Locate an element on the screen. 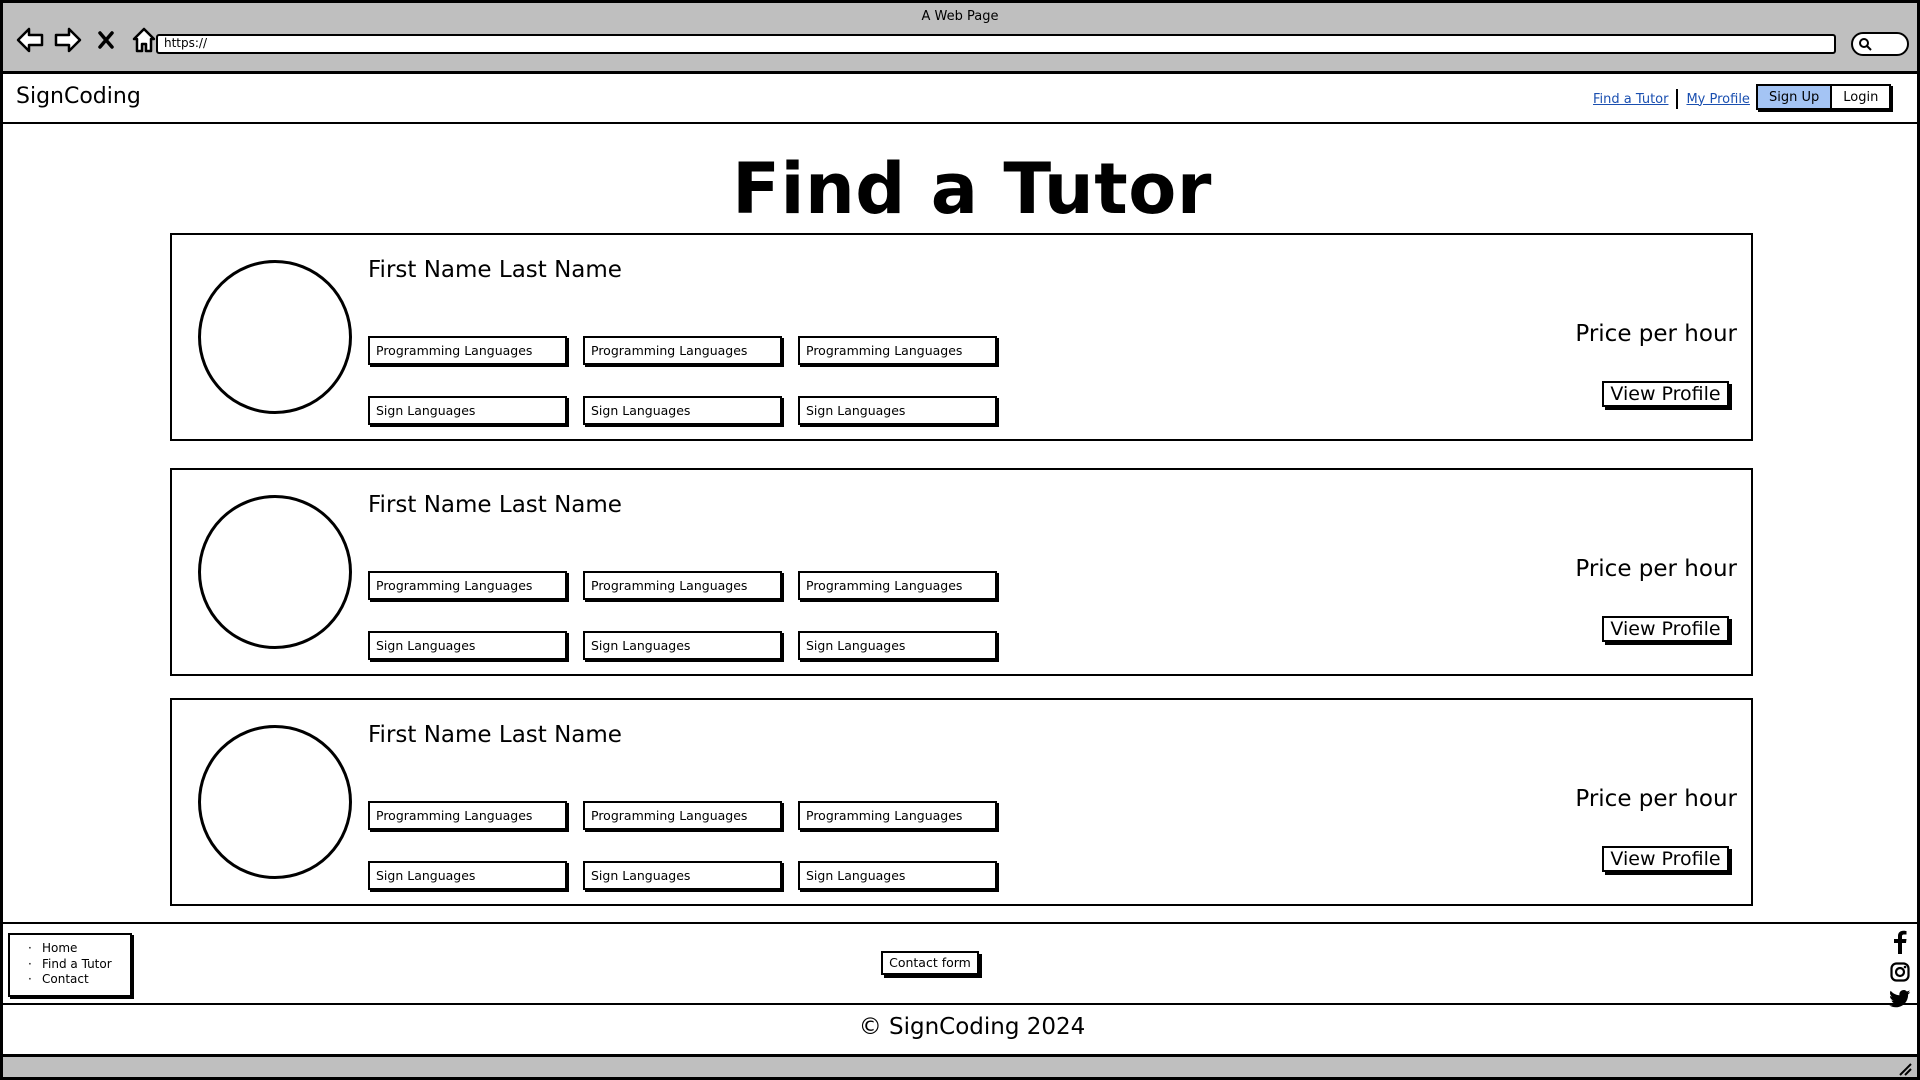  header-nav: Find a Tutor My Profile is located at coordinates (1671, 99).